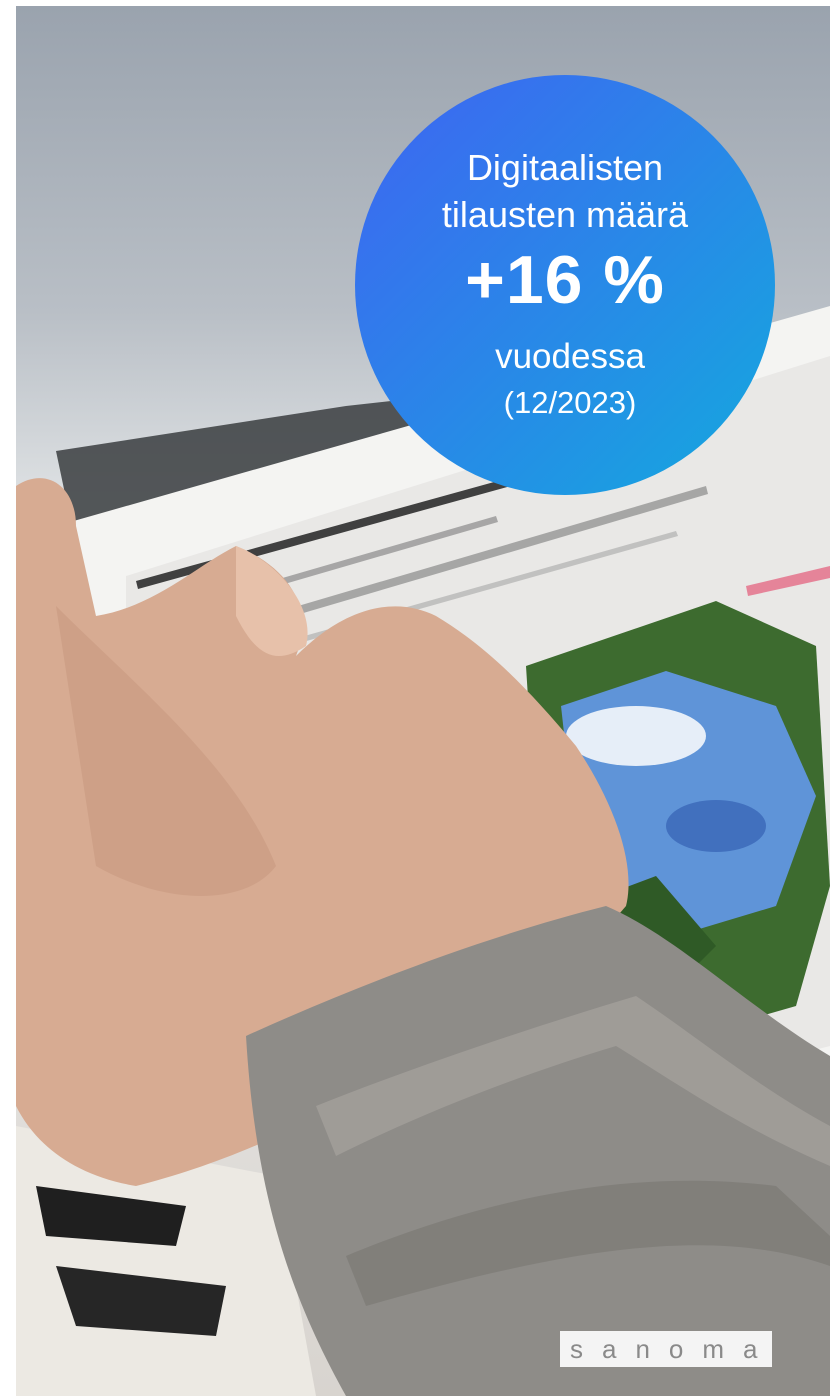 This screenshot has height=1396, width=830. Describe the element at coordinates (570, 402) in the screenshot. I see `badge-date: (12/2023)` at that location.